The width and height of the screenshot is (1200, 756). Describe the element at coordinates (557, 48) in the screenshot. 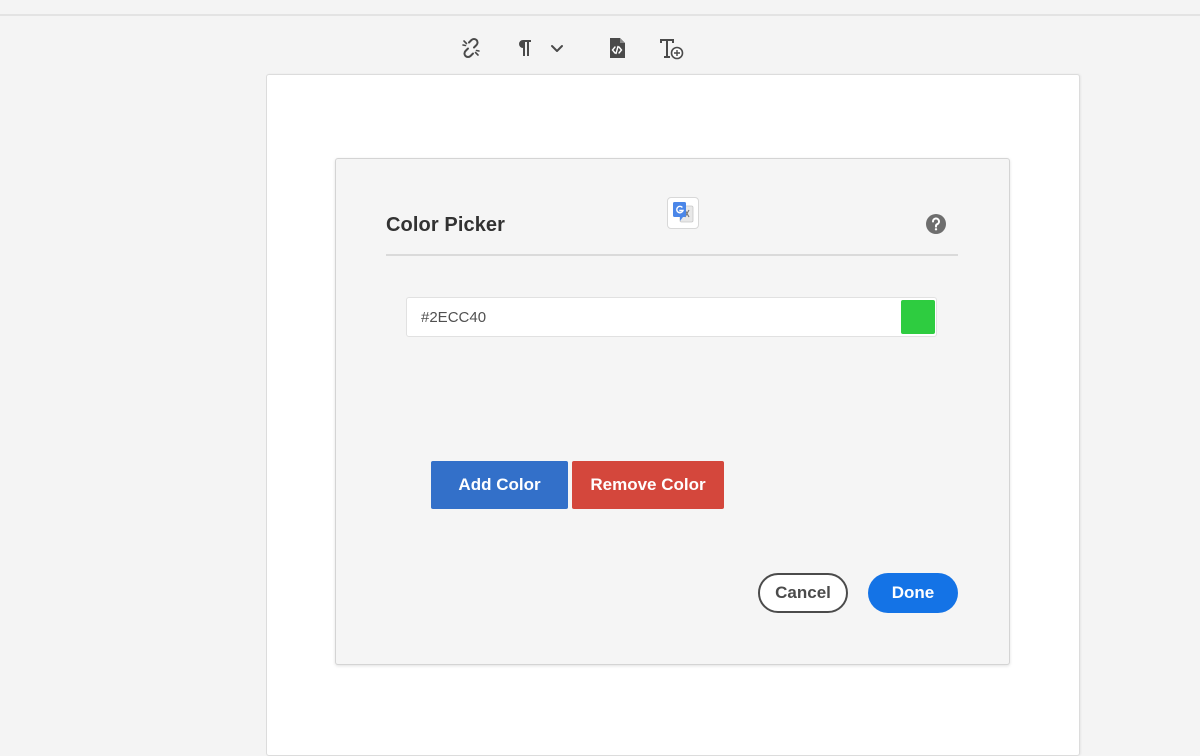

I see `chevron-down-icon` at that location.